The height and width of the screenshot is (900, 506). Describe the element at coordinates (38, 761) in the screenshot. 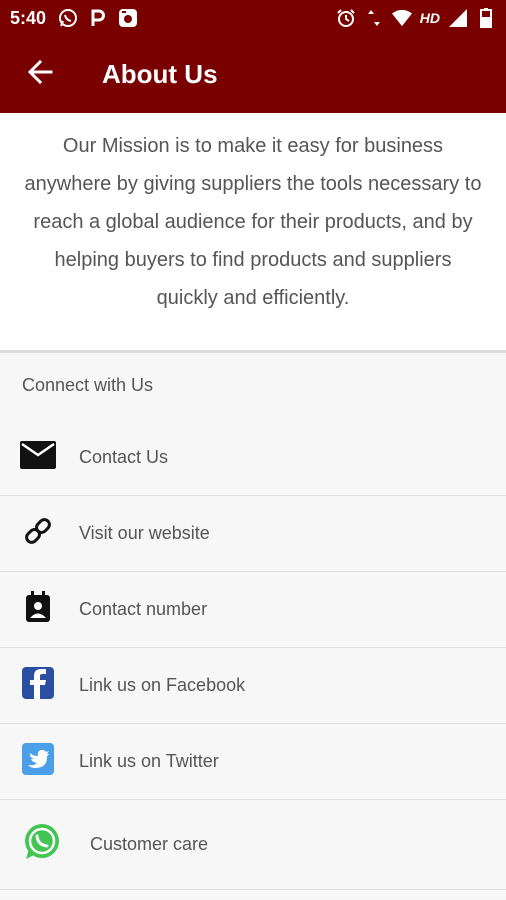

I see `twitter-icon` at that location.